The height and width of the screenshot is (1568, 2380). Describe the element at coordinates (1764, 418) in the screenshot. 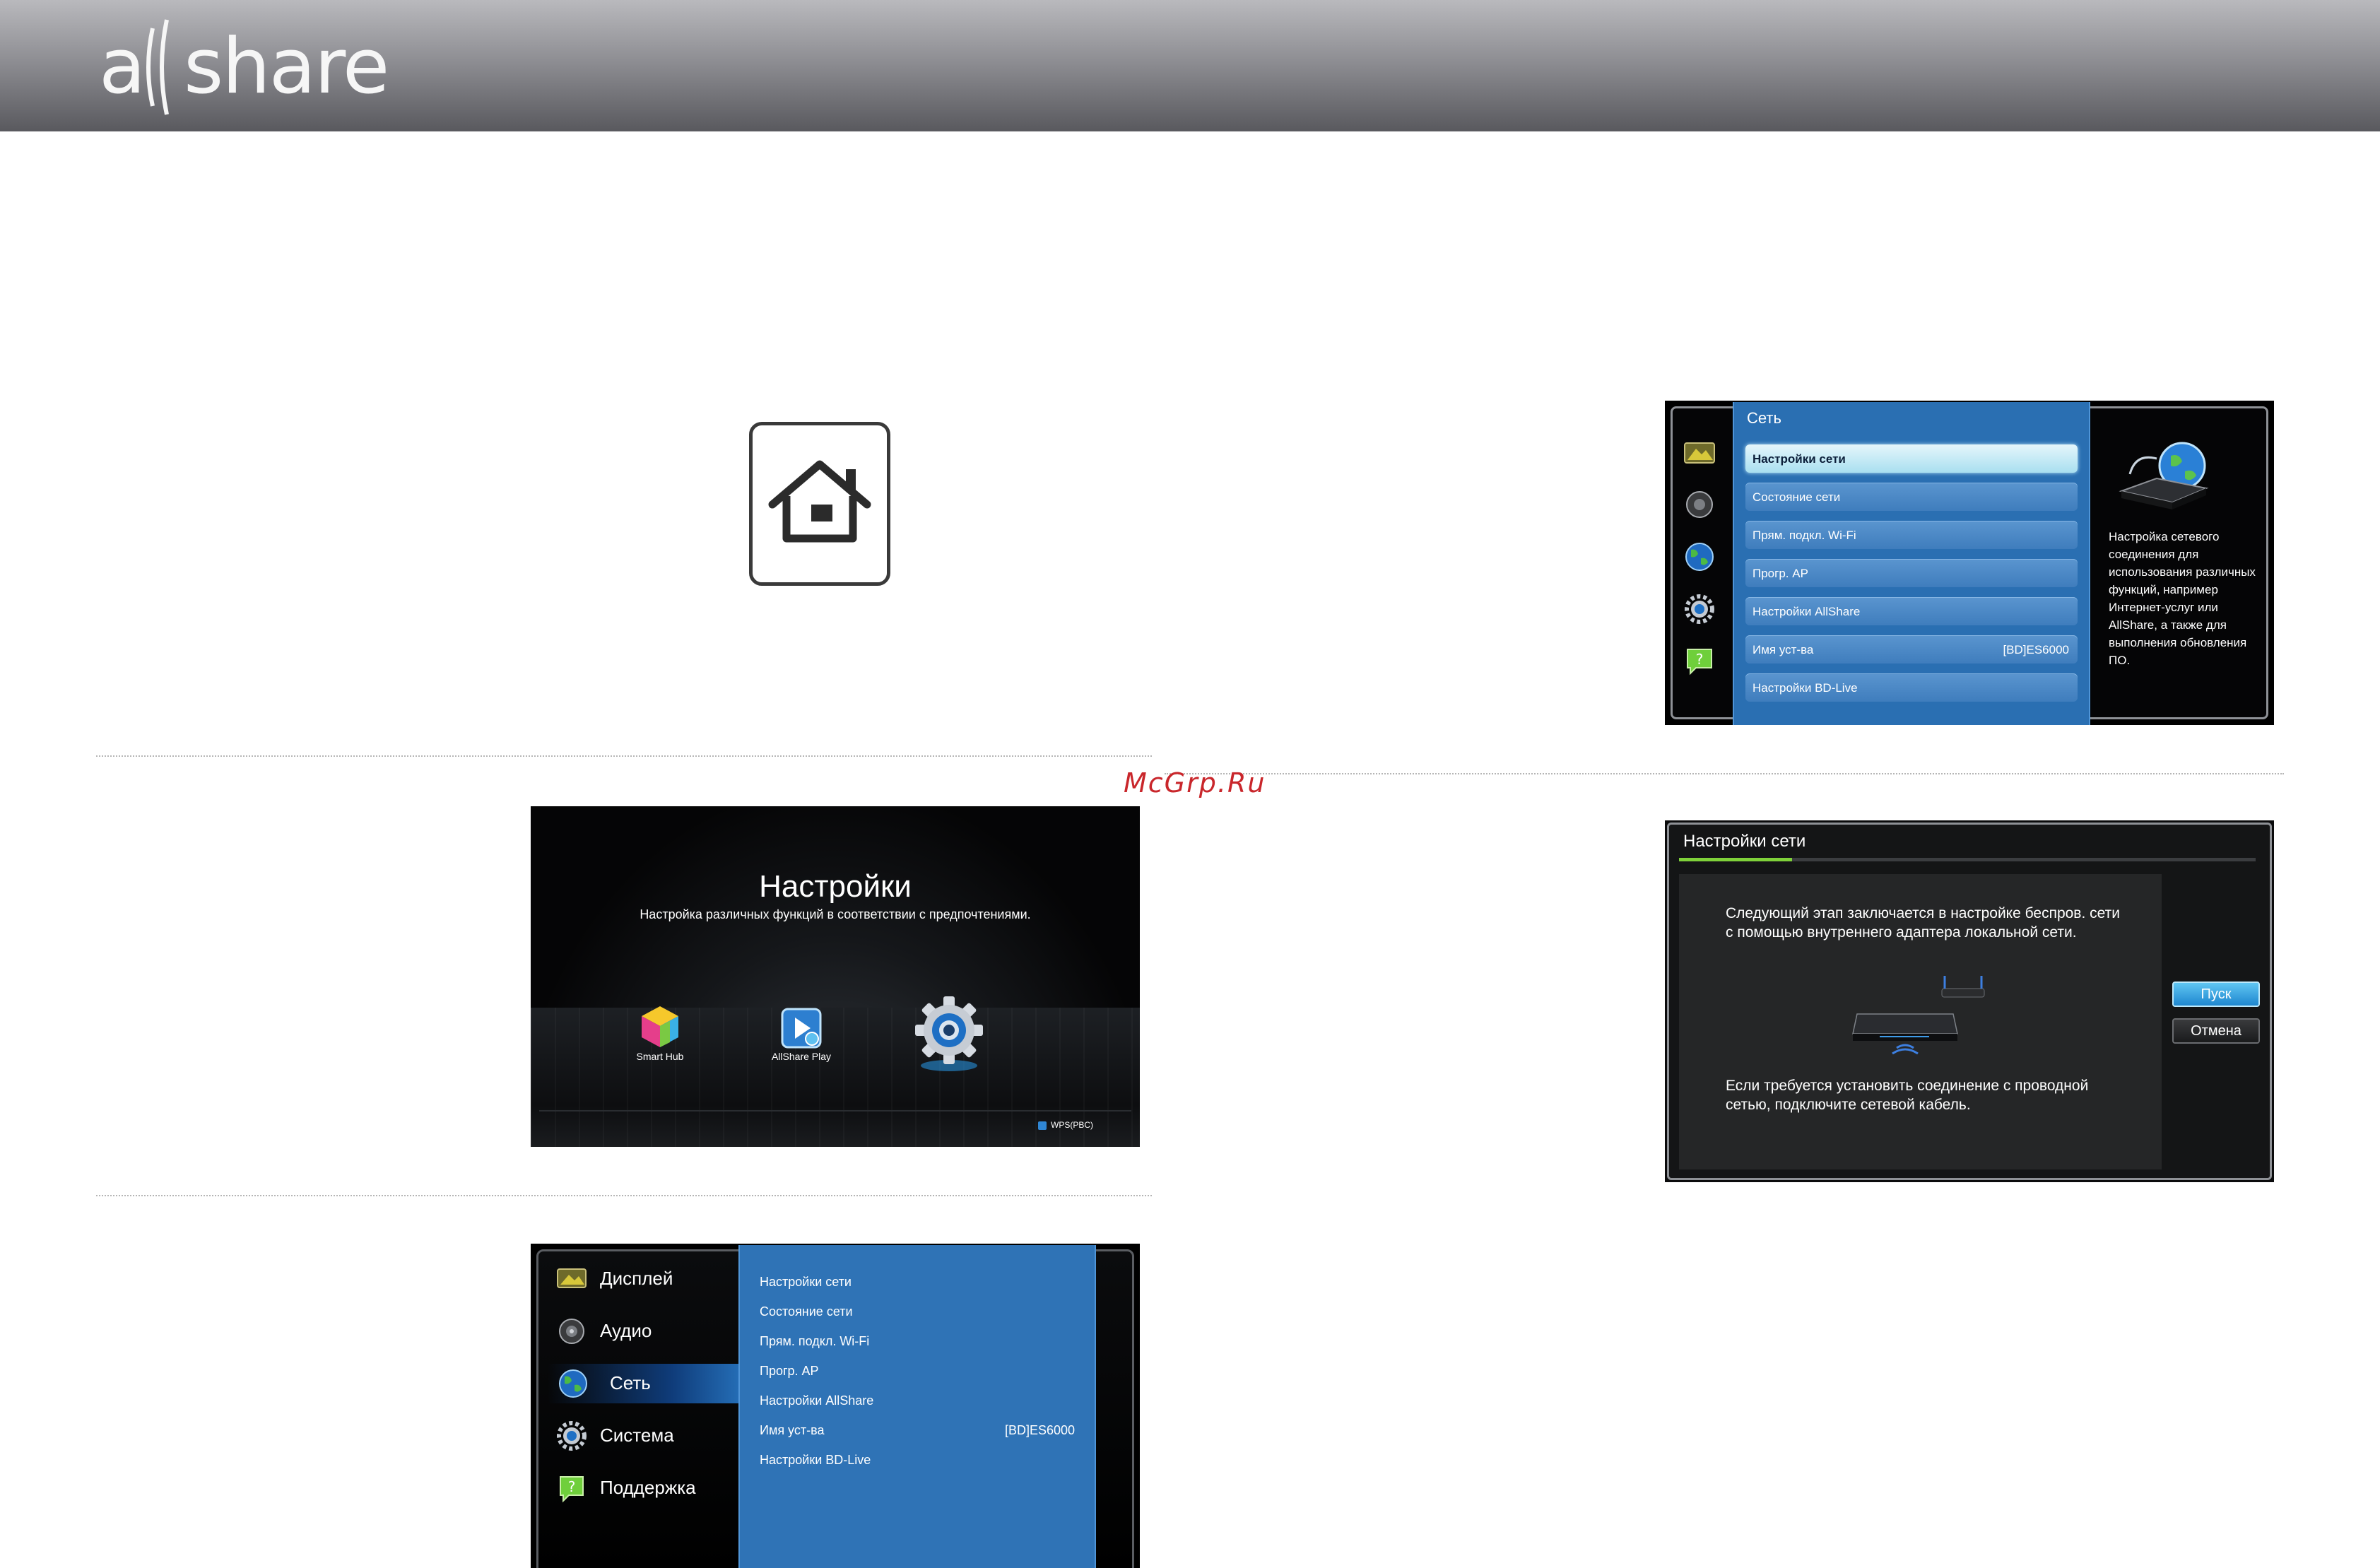

I see `panel-title: Сеть` at that location.